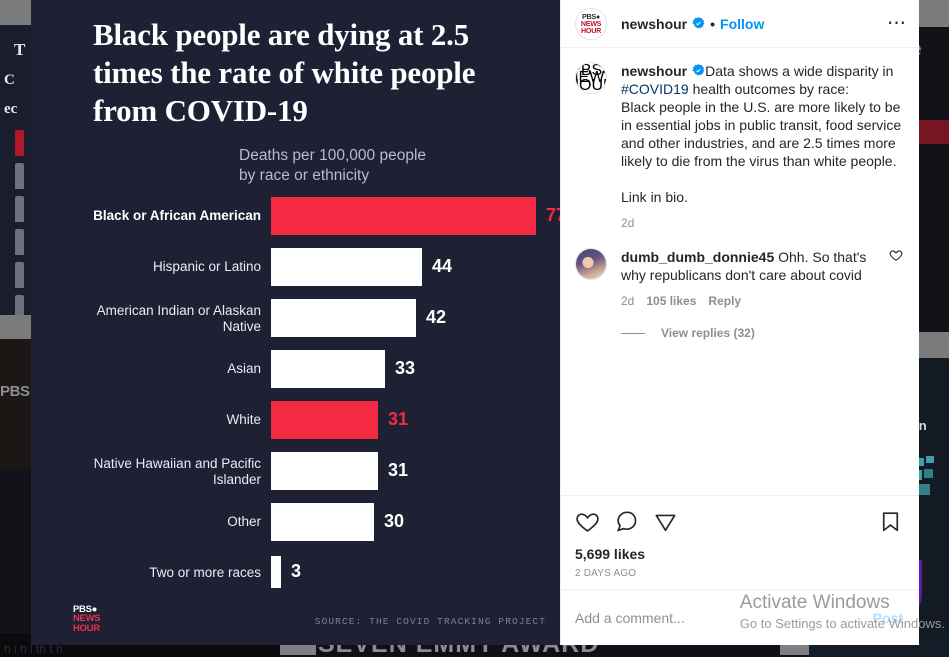 The height and width of the screenshot is (657, 949). I want to click on likes-count: 5,699 likes, so click(739, 554).